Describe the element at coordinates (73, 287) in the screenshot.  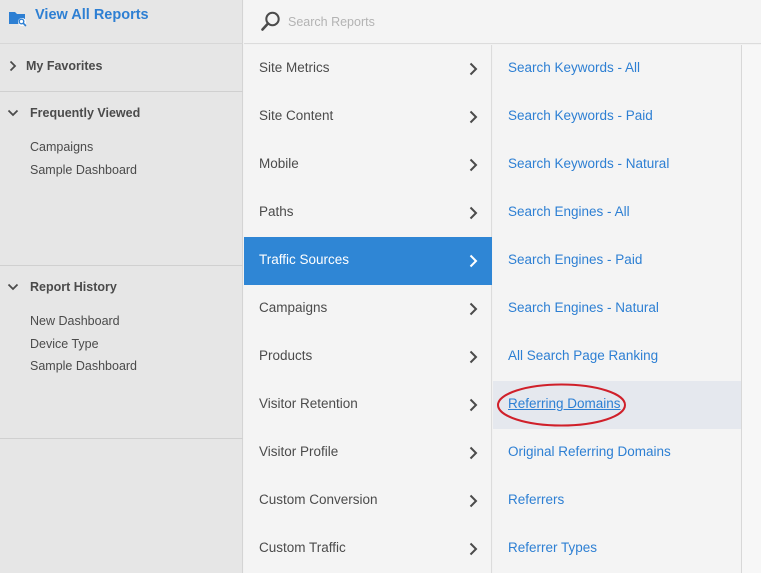
I see `report-history-label: Report History` at that location.